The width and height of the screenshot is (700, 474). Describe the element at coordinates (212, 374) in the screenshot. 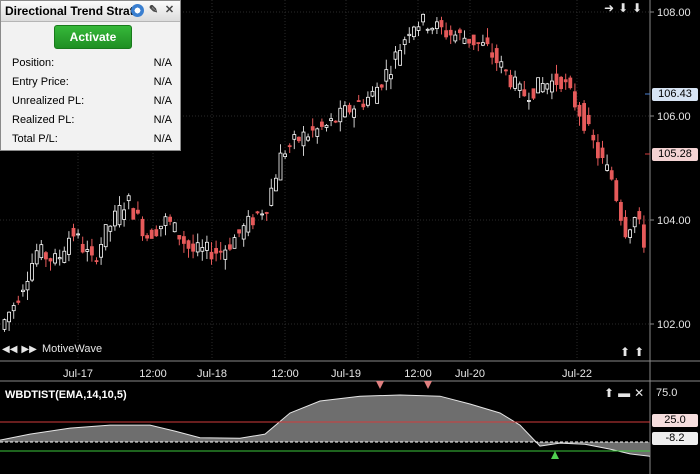

I see `time-axis-tick: Jul-18` at that location.